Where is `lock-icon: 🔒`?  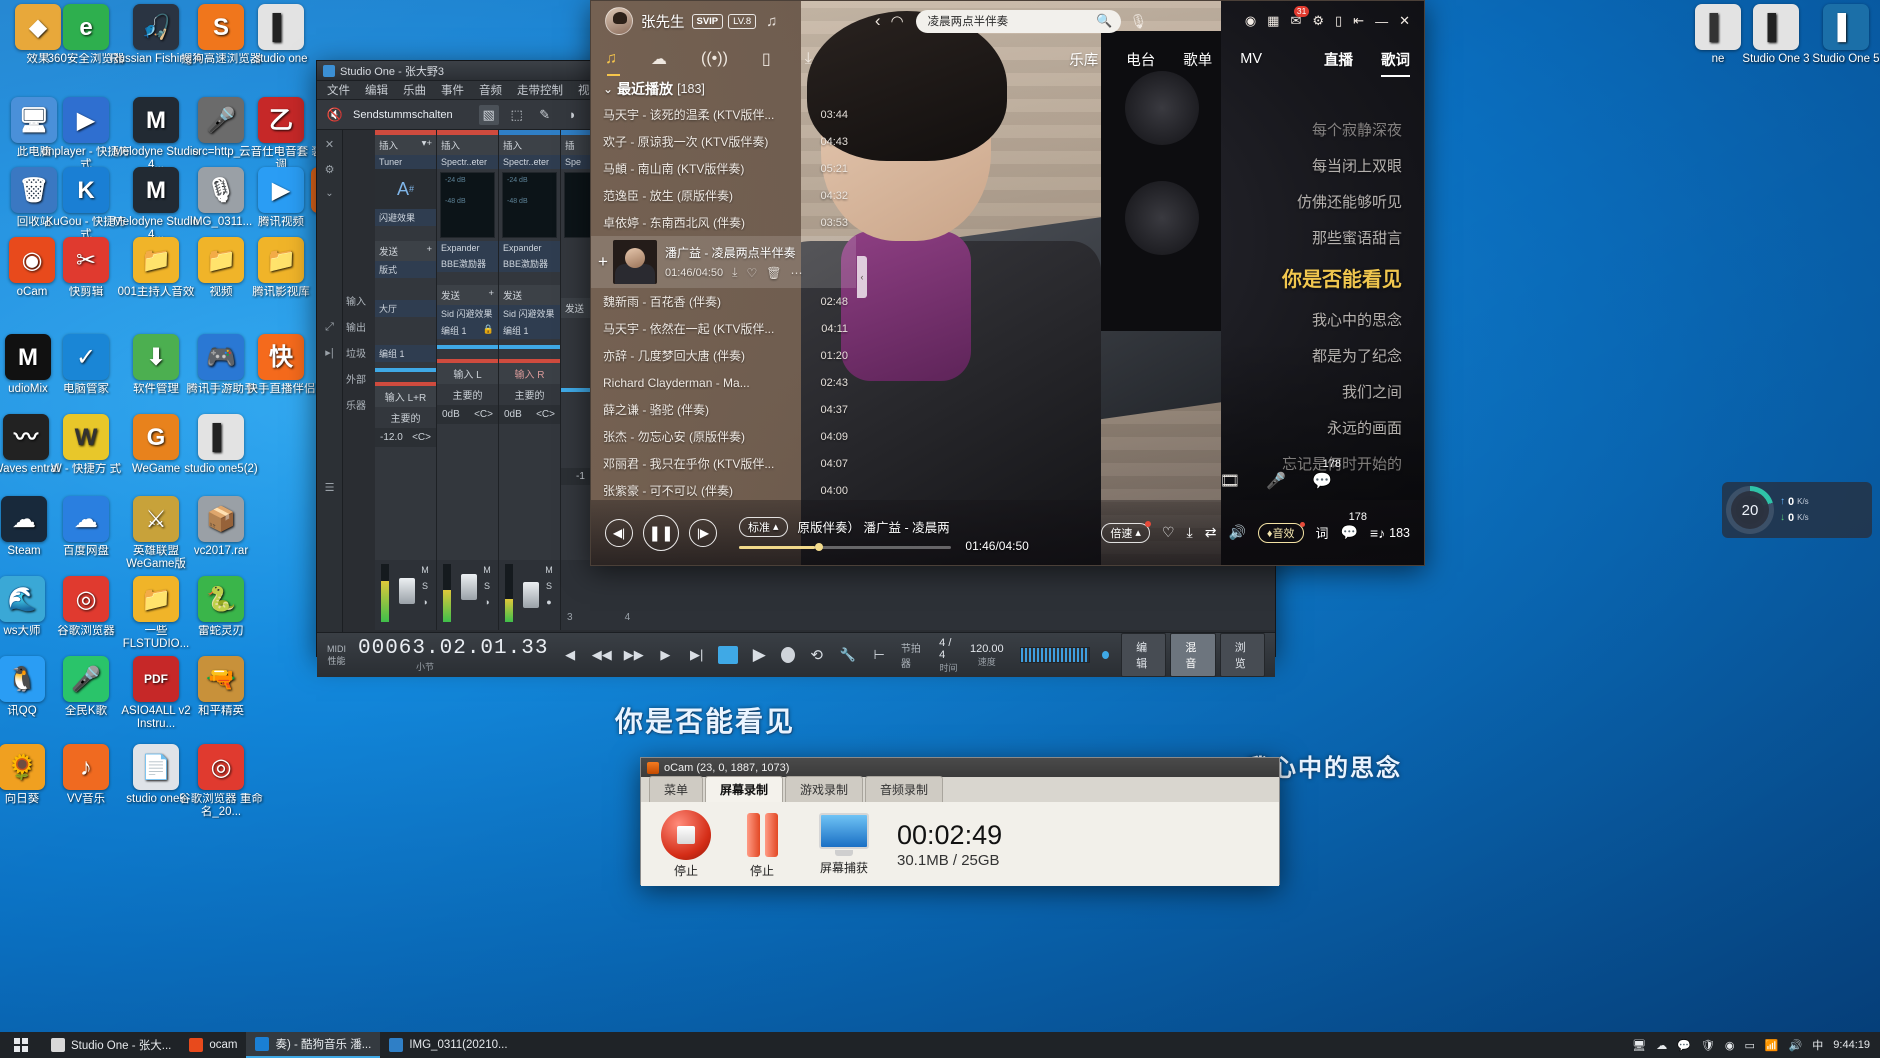
lock-icon: 🔒 is located at coordinates (488, 330).